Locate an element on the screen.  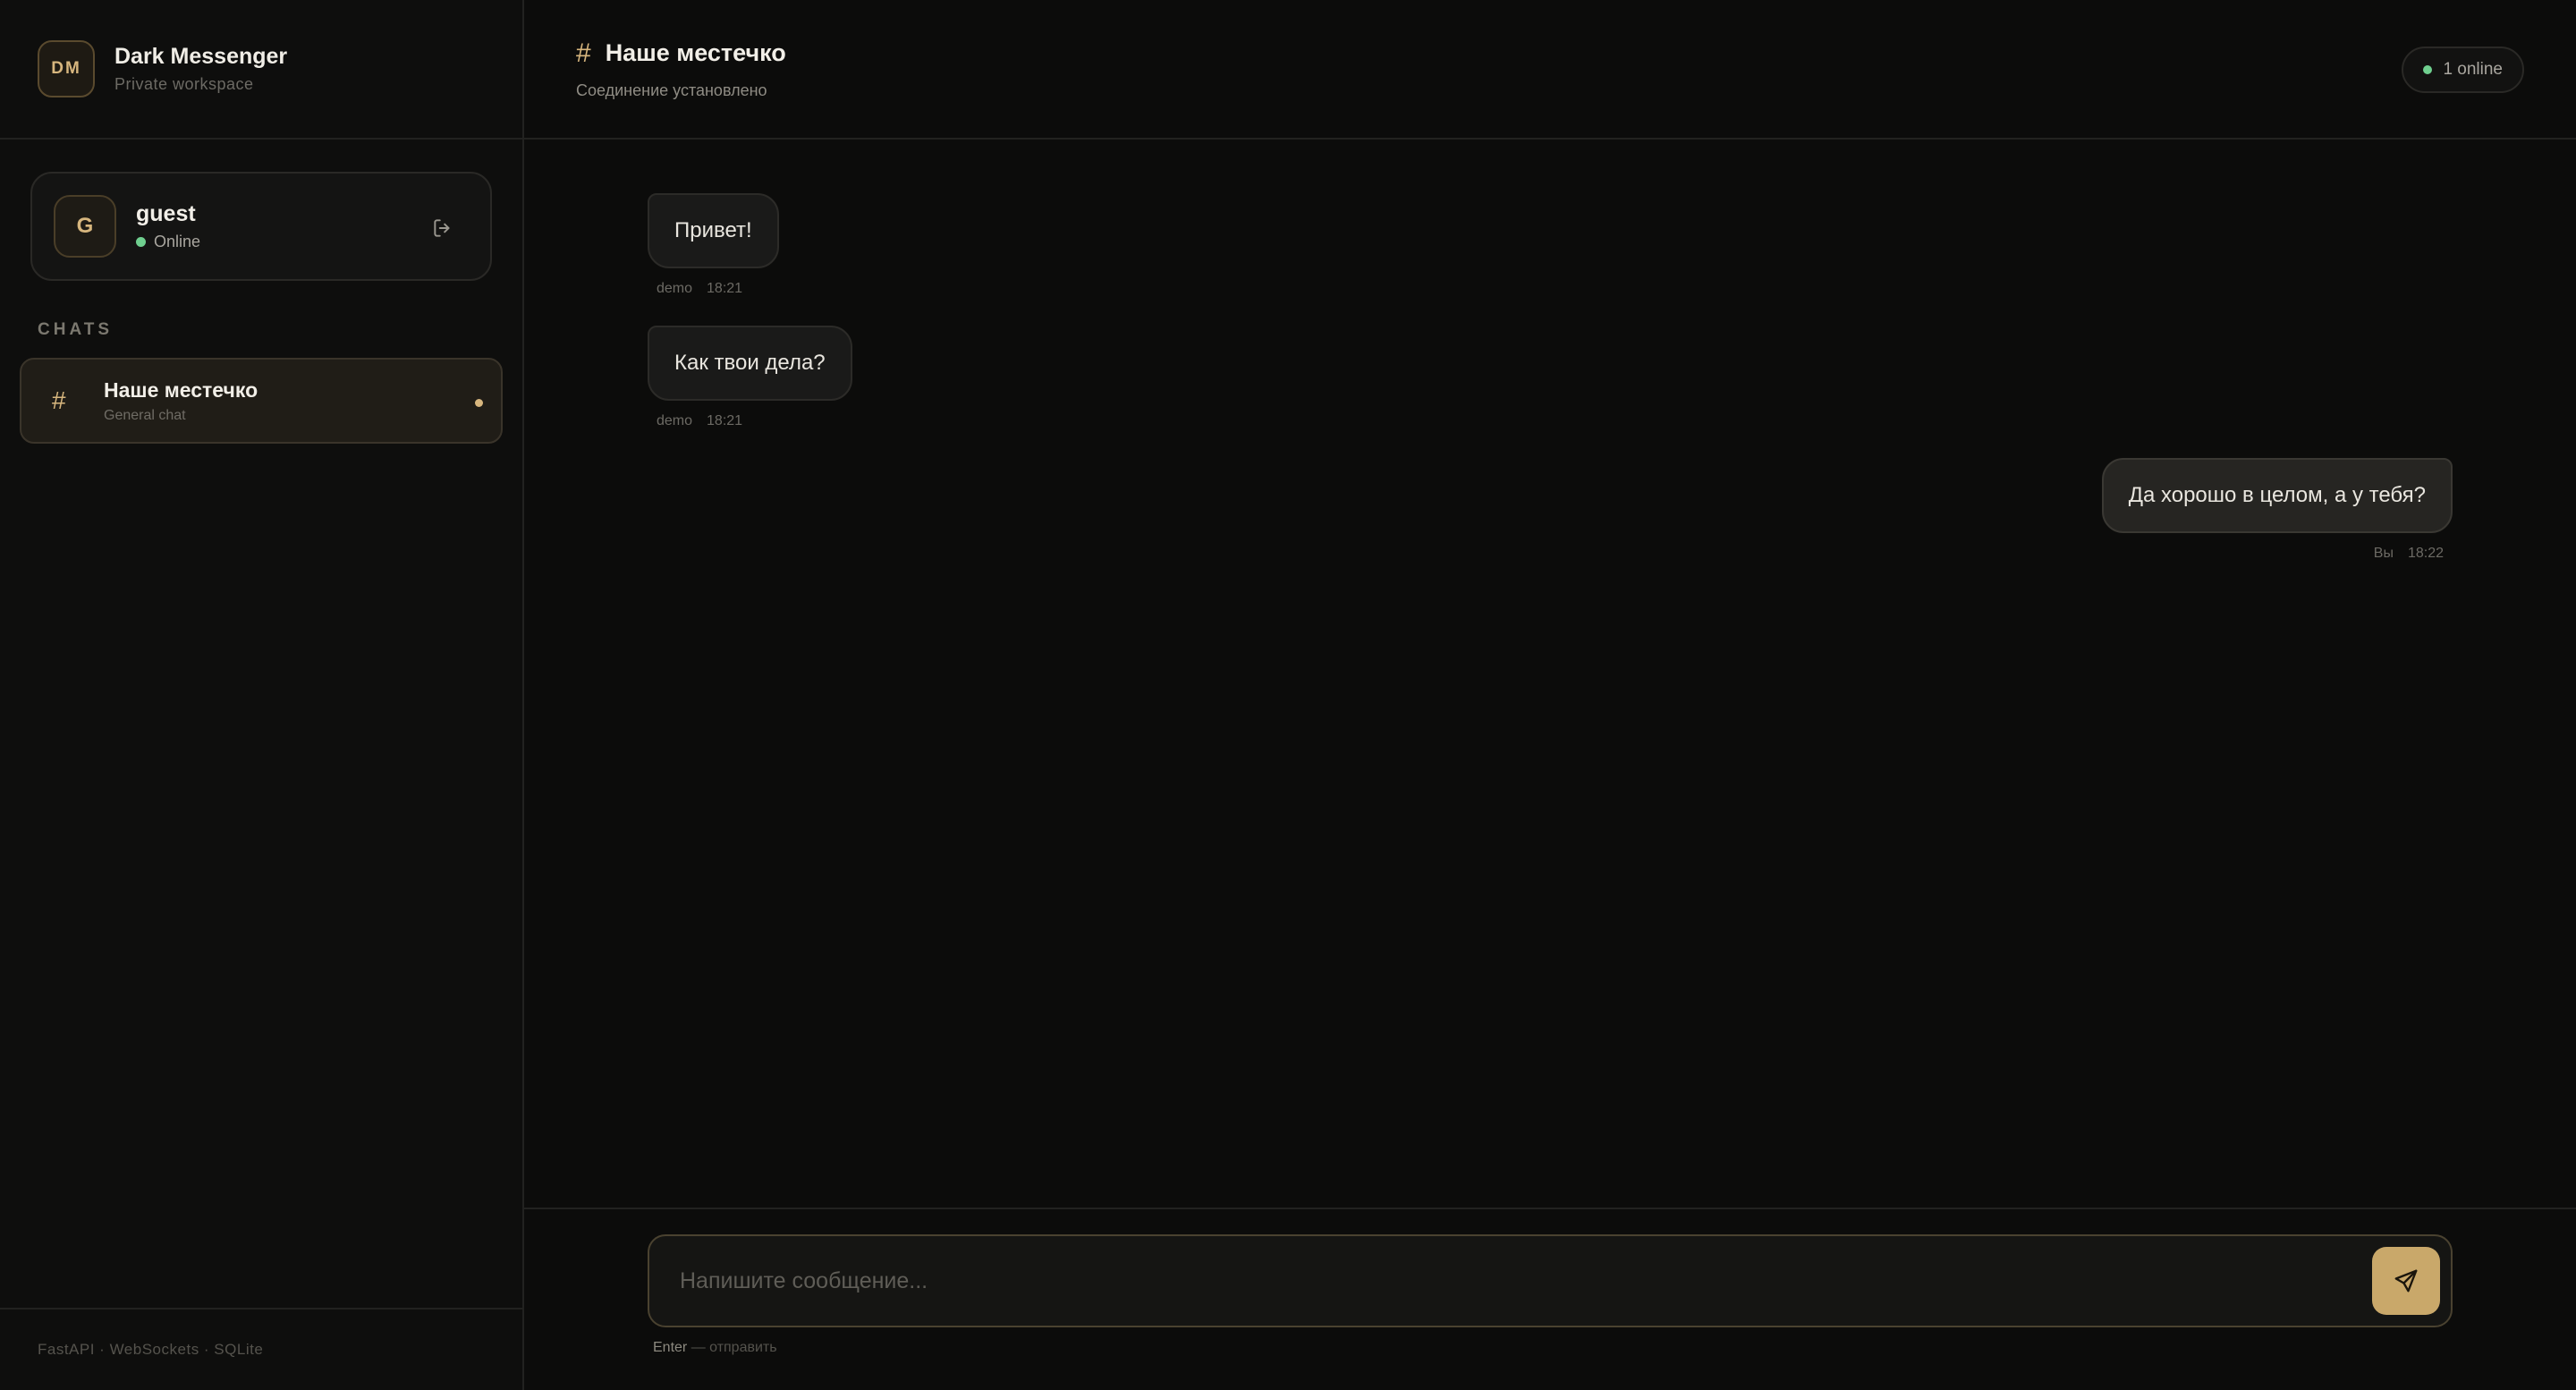
unread-dot is located at coordinates (479, 403).